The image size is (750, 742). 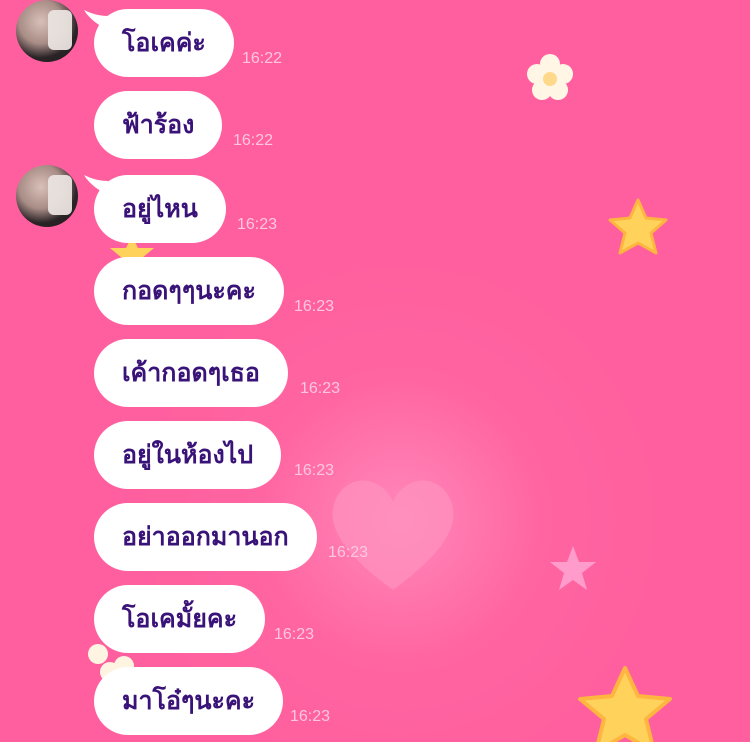 I want to click on message-bubble: อย่าออกมานอก, so click(x=205, y=537).